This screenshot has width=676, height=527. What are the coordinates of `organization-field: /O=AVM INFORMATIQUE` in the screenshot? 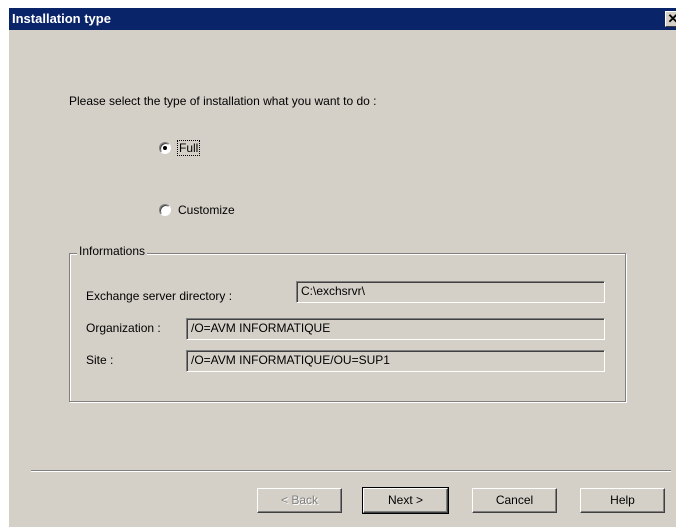 It's located at (395, 329).